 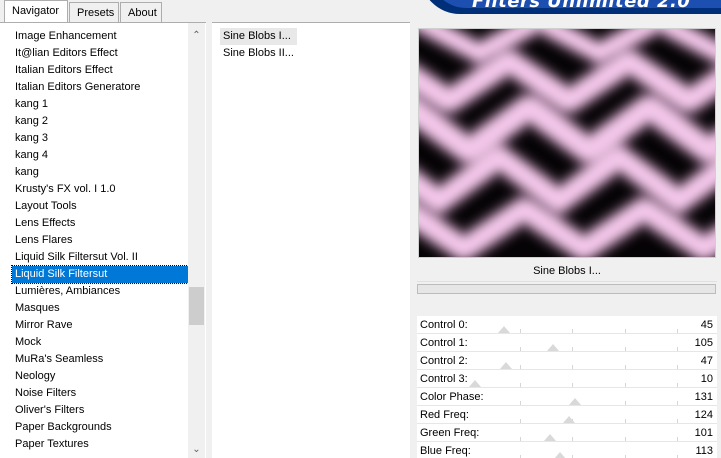 What do you see at coordinates (444, 361) in the screenshot?
I see `control-label: Control 2:` at bounding box center [444, 361].